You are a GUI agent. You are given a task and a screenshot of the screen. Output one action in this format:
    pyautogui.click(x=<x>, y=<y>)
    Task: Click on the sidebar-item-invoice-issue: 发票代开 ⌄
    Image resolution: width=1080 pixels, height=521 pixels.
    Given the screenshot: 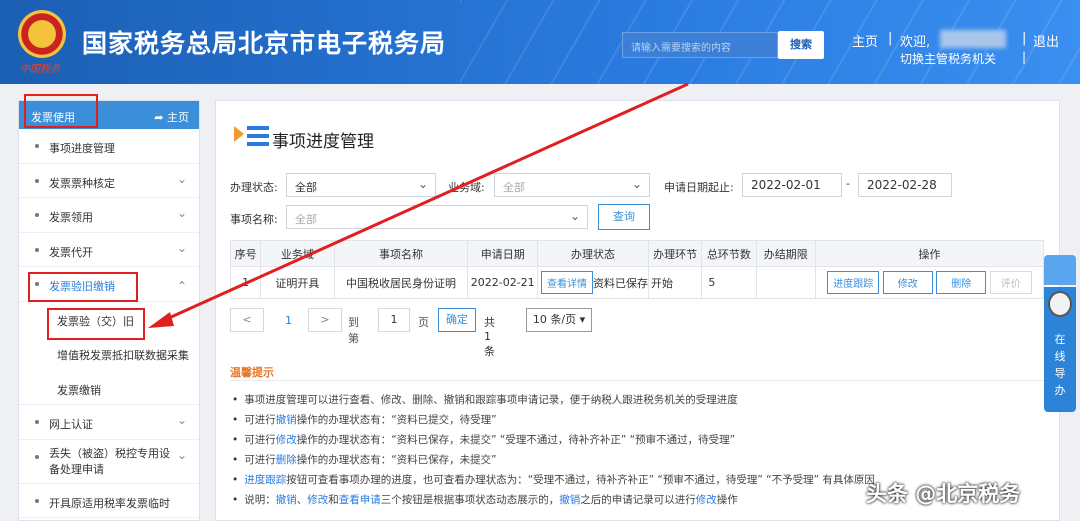 What is the action you would take?
    pyautogui.click(x=109, y=250)
    